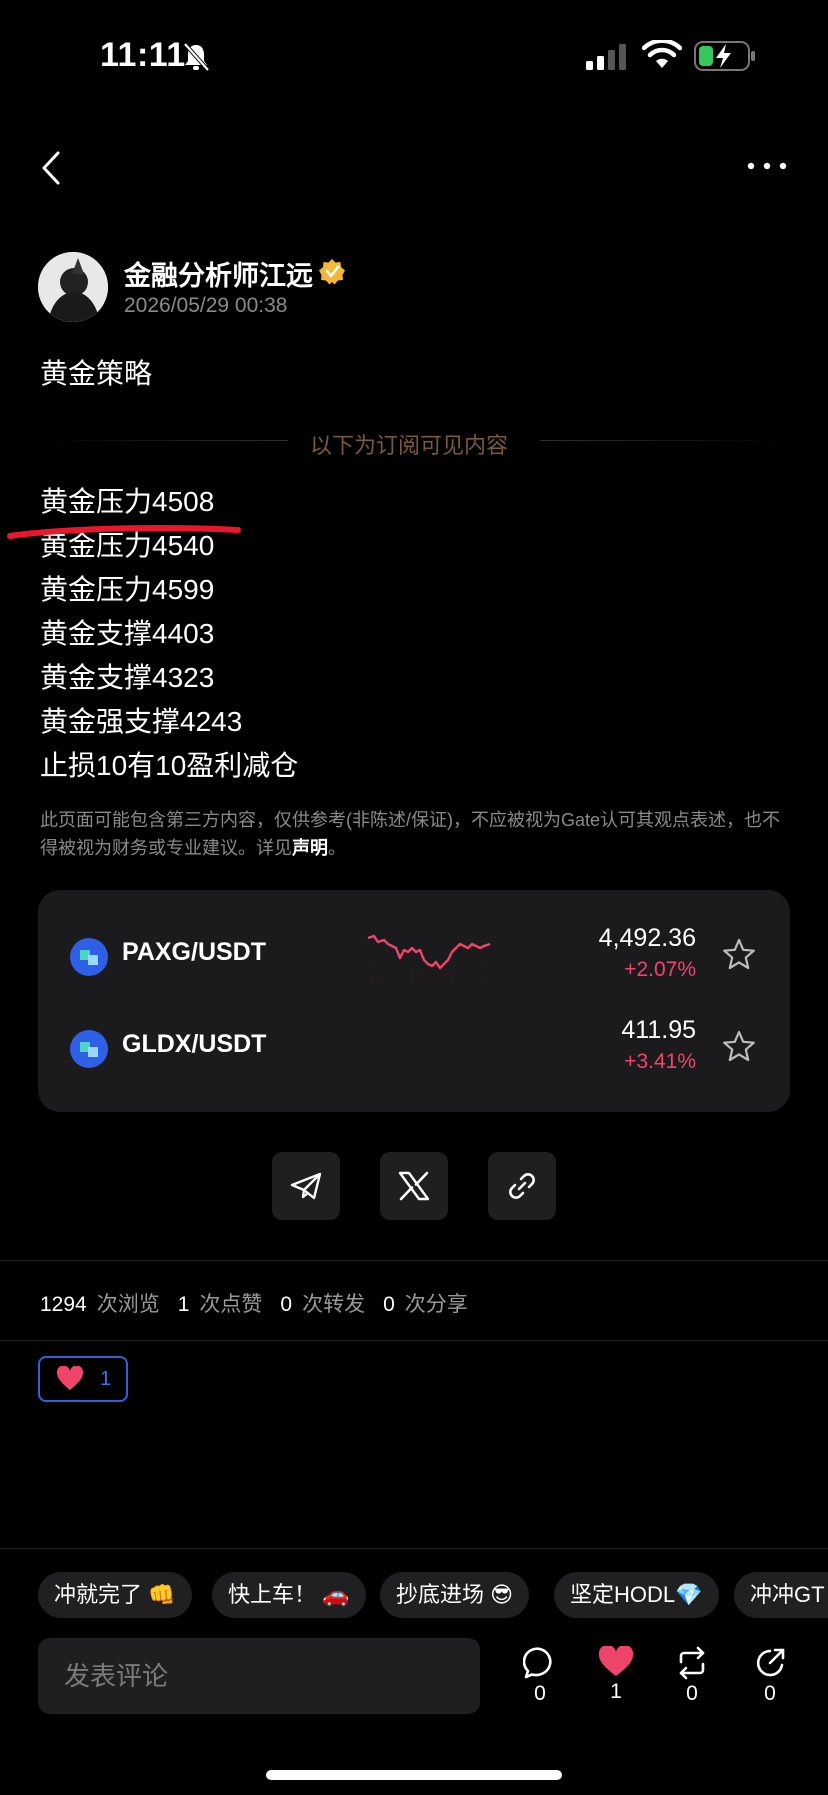 The height and width of the screenshot is (1795, 828). What do you see at coordinates (163, 440) in the screenshot?
I see `divider-line-left` at bounding box center [163, 440].